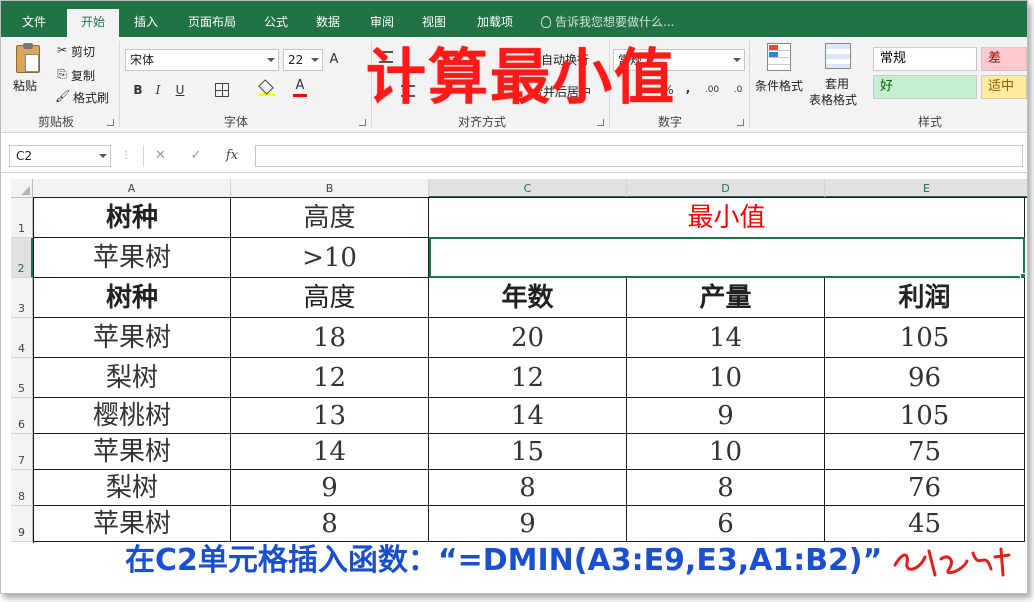  Describe the element at coordinates (528, 378) in the screenshot. I see `cell-c5: 12` at that location.